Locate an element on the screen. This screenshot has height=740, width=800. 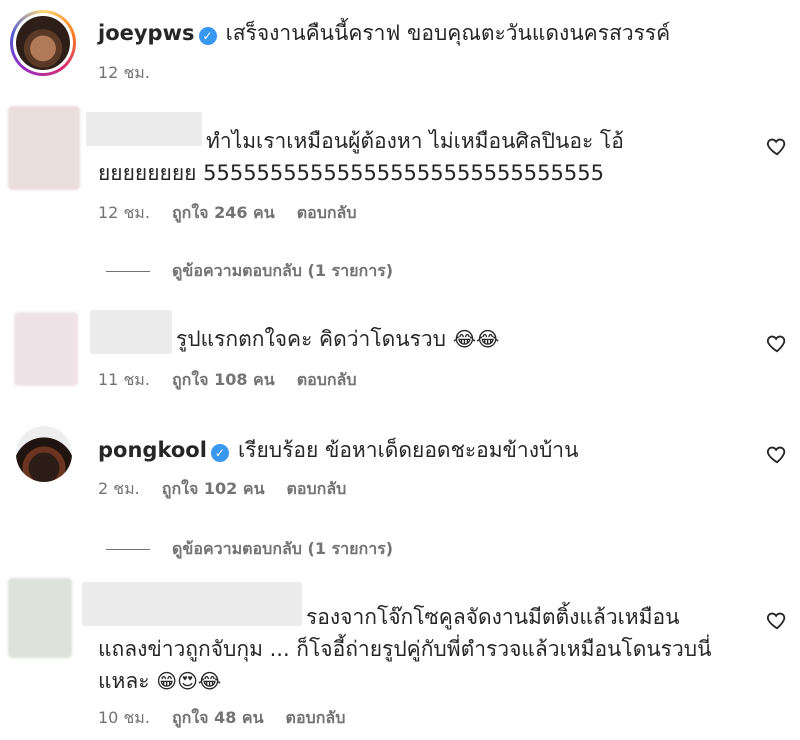
caption-time: 12 ชม. is located at coordinates (124, 72).